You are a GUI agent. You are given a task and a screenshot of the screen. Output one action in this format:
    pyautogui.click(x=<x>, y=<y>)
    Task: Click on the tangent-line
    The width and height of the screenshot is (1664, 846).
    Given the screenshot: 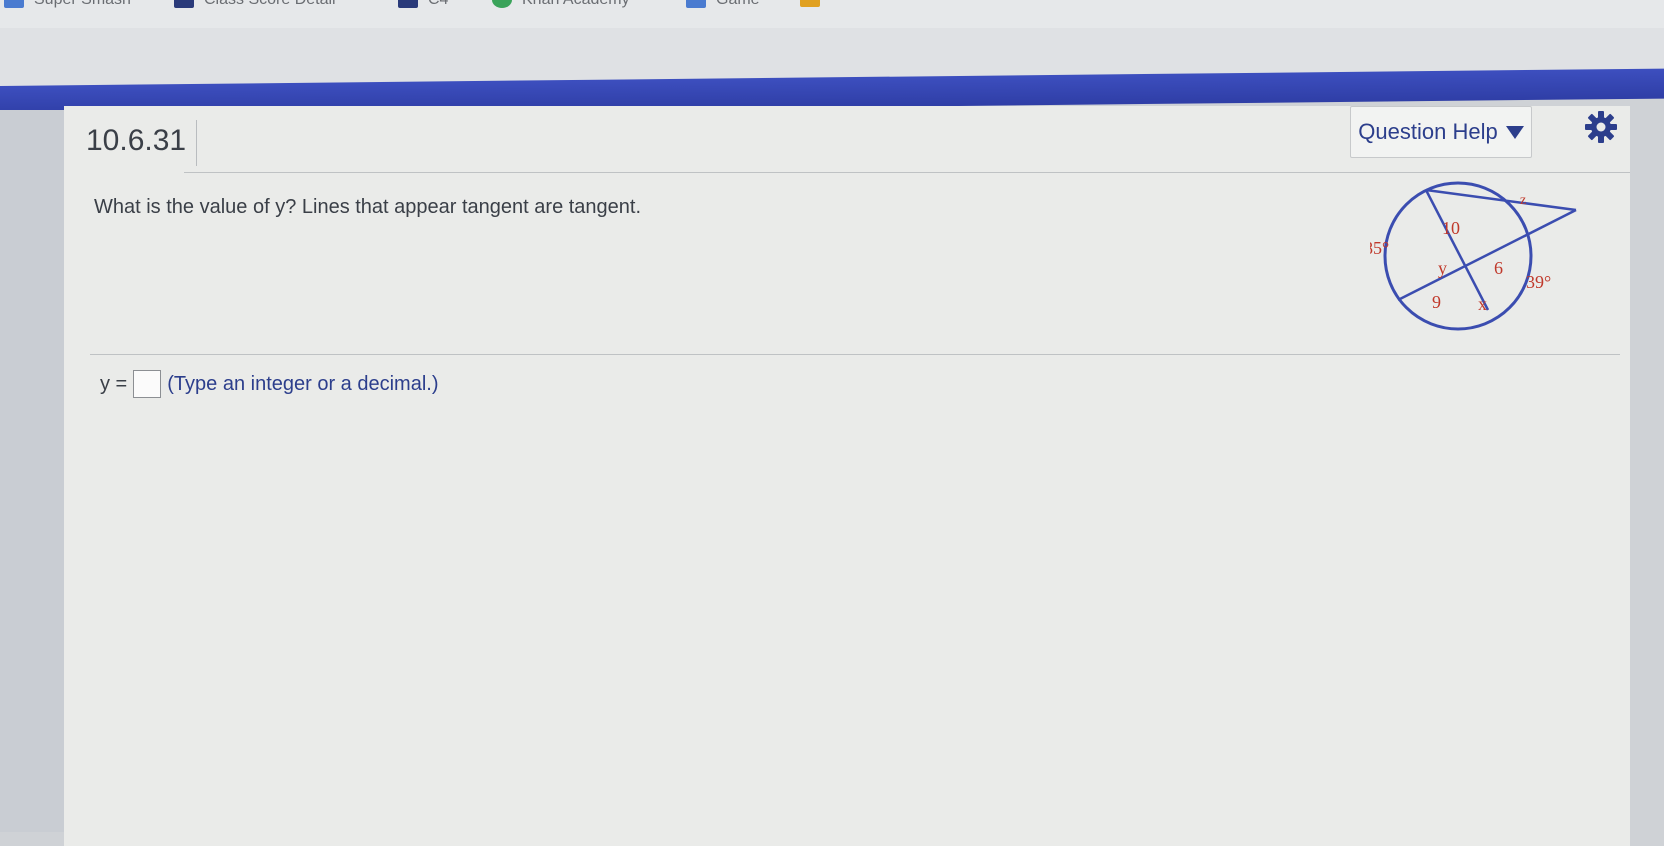 What is the action you would take?
    pyautogui.click(x=1501, y=200)
    